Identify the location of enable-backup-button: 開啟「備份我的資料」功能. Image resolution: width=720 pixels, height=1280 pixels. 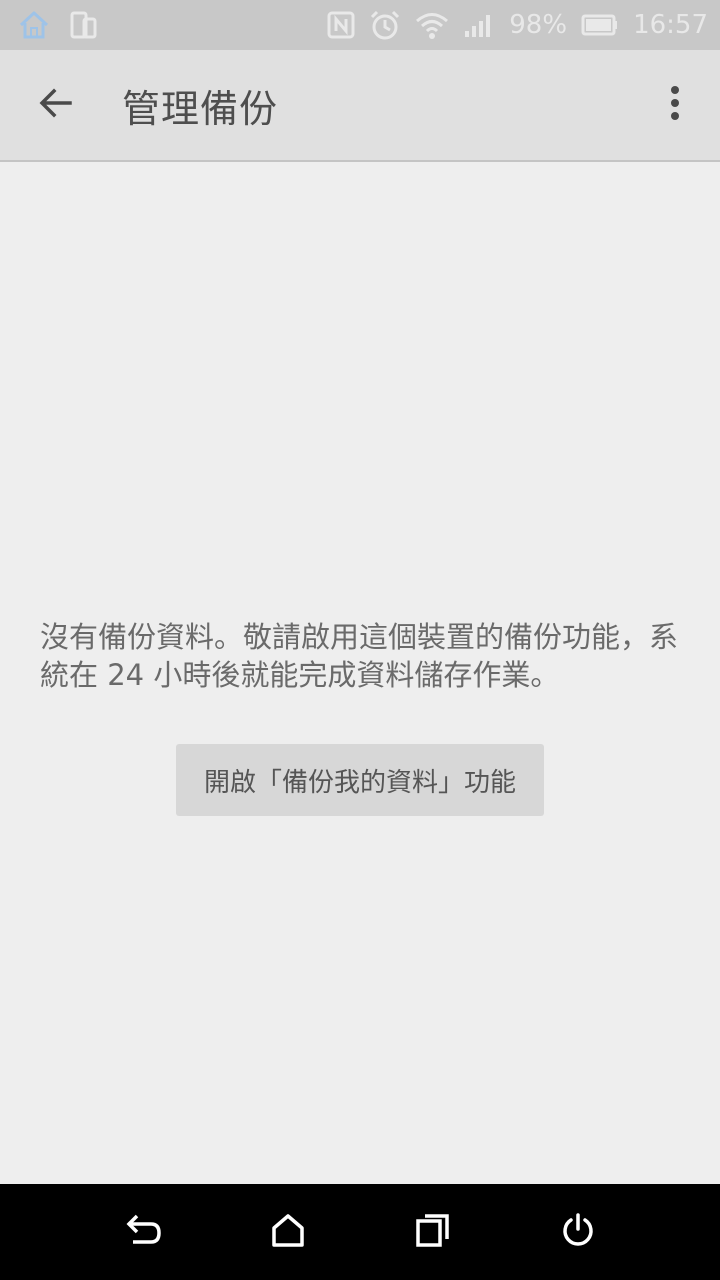
(360, 780).